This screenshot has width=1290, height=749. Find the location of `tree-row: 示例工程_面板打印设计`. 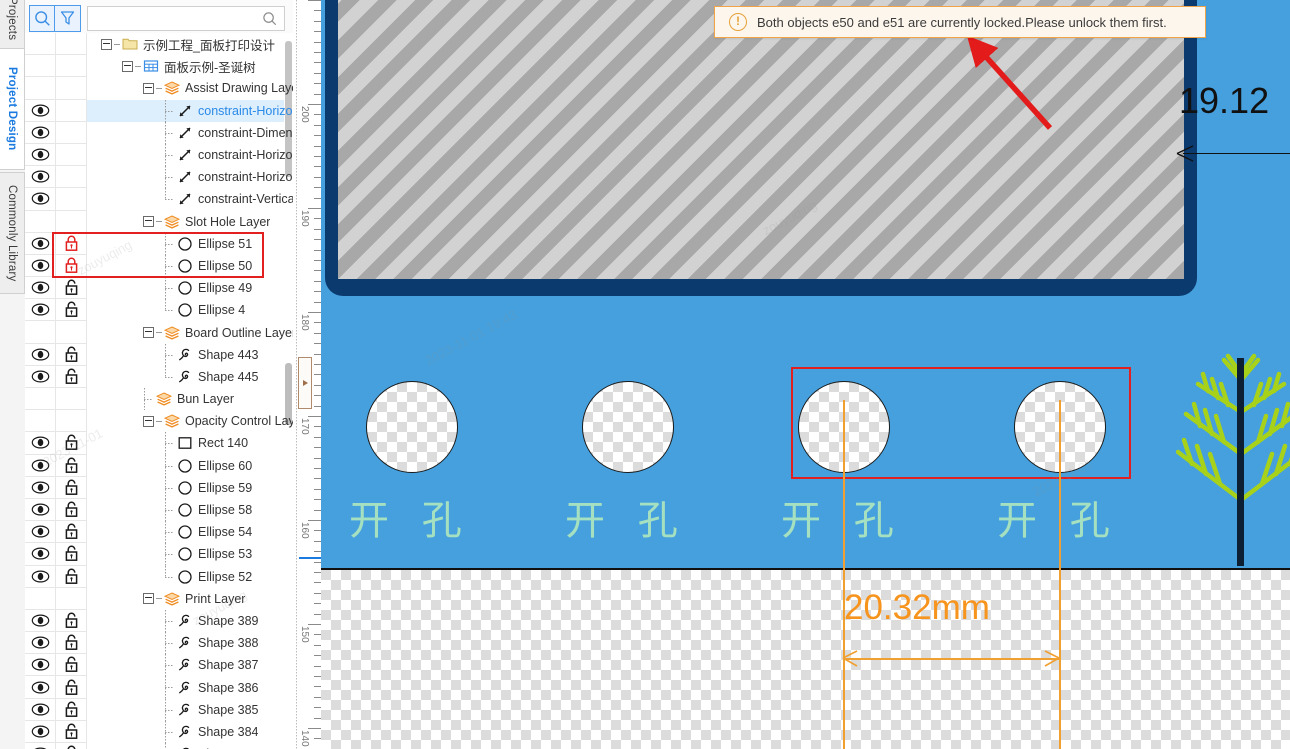

tree-row: 示例工程_面板打印设计 is located at coordinates (159, 44).